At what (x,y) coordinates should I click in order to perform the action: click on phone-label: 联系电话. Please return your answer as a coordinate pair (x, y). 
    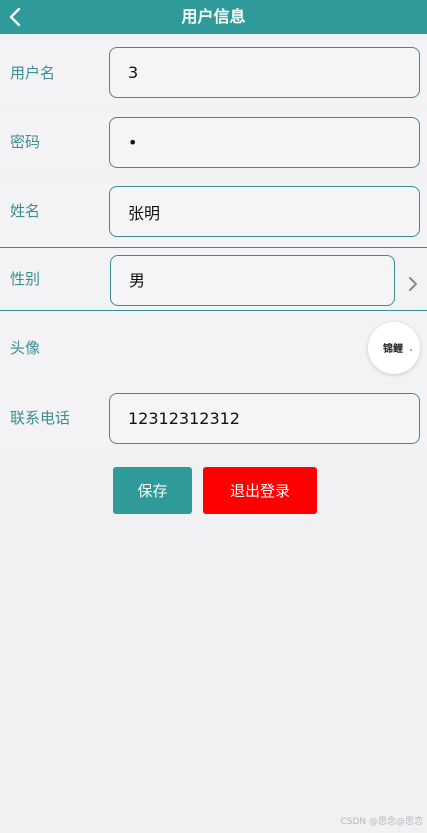
    Looking at the image, I should click on (40, 418).